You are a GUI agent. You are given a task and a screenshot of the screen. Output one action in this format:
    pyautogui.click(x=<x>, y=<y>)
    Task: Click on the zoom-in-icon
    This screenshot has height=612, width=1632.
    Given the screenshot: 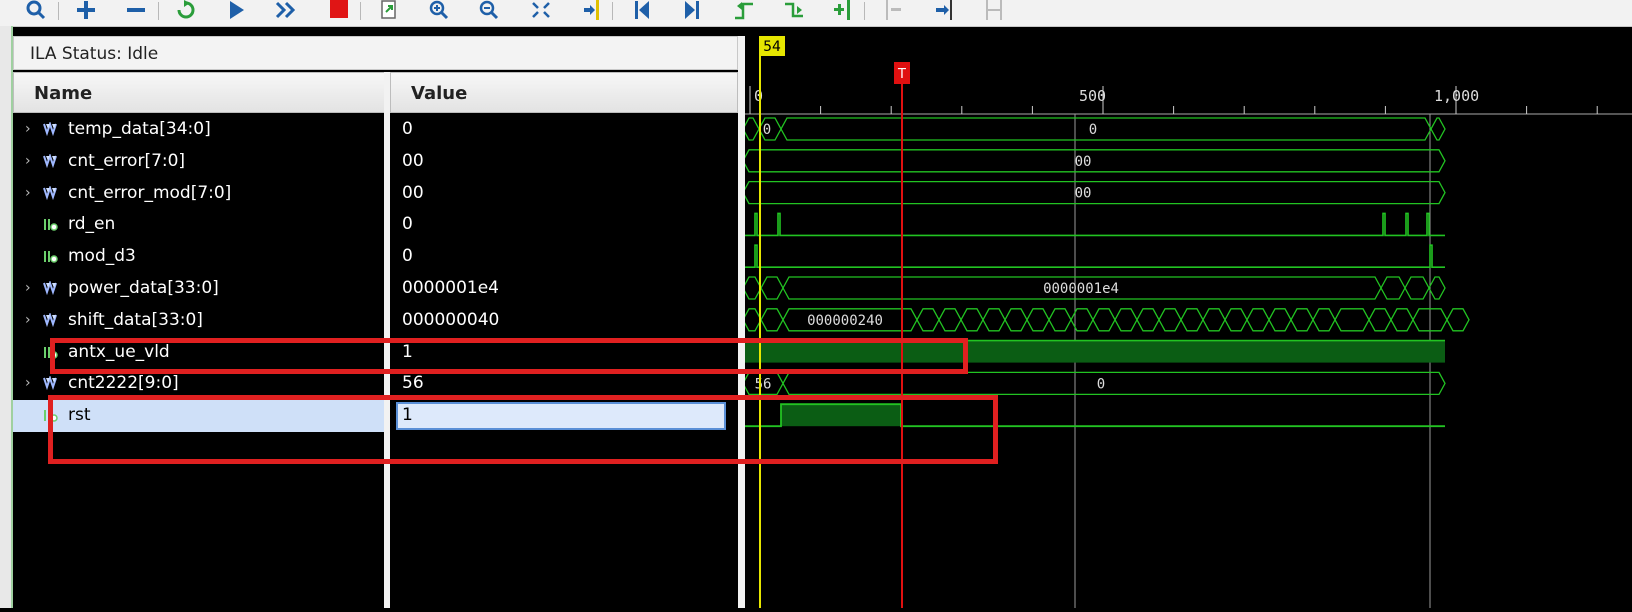 What is the action you would take?
    pyautogui.click(x=439, y=10)
    